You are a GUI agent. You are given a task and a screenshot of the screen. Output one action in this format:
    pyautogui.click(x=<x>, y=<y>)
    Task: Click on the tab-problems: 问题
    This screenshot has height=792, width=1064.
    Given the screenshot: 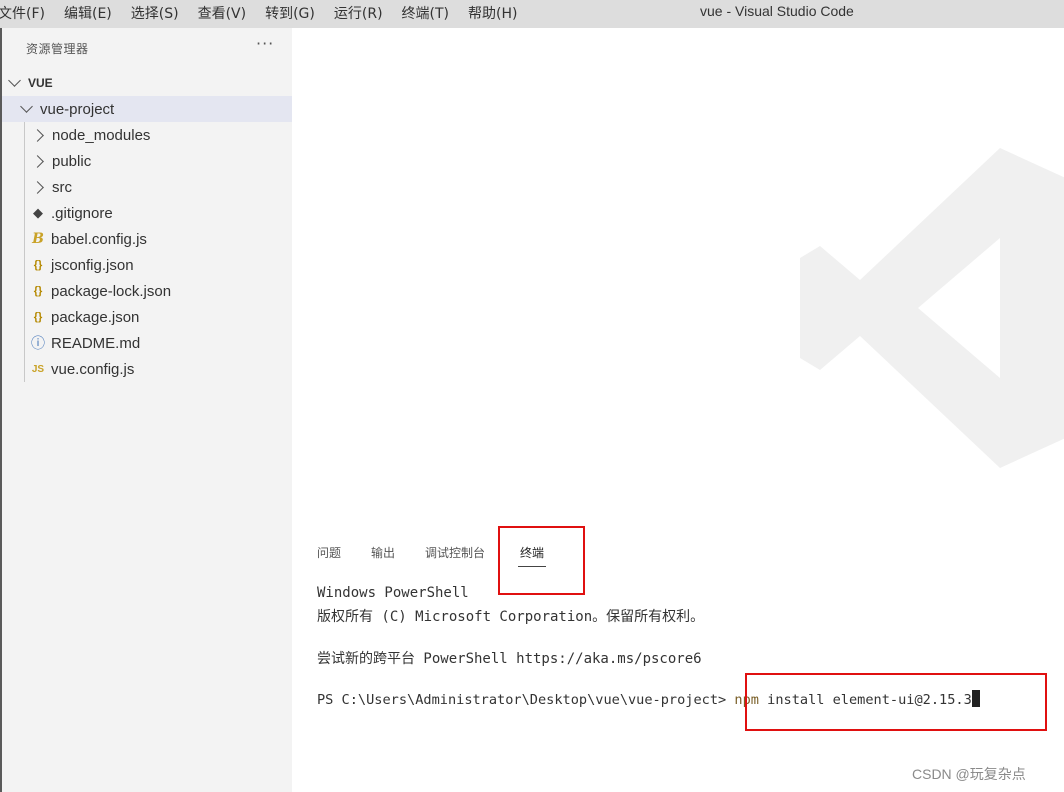 What is the action you would take?
    pyautogui.click(x=329, y=552)
    